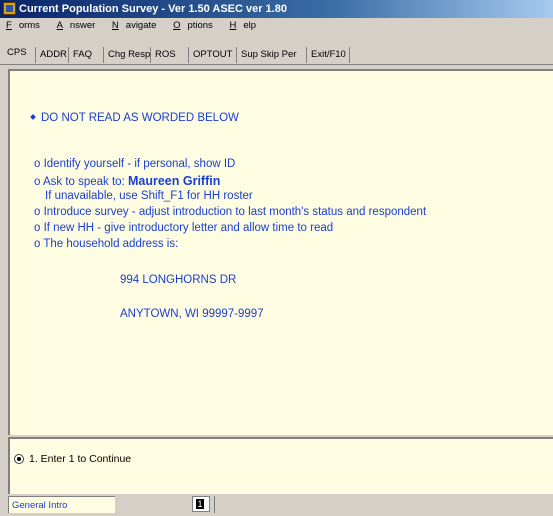  Describe the element at coordinates (51, 55) in the screenshot. I see `tab-addr: ADDR` at that location.